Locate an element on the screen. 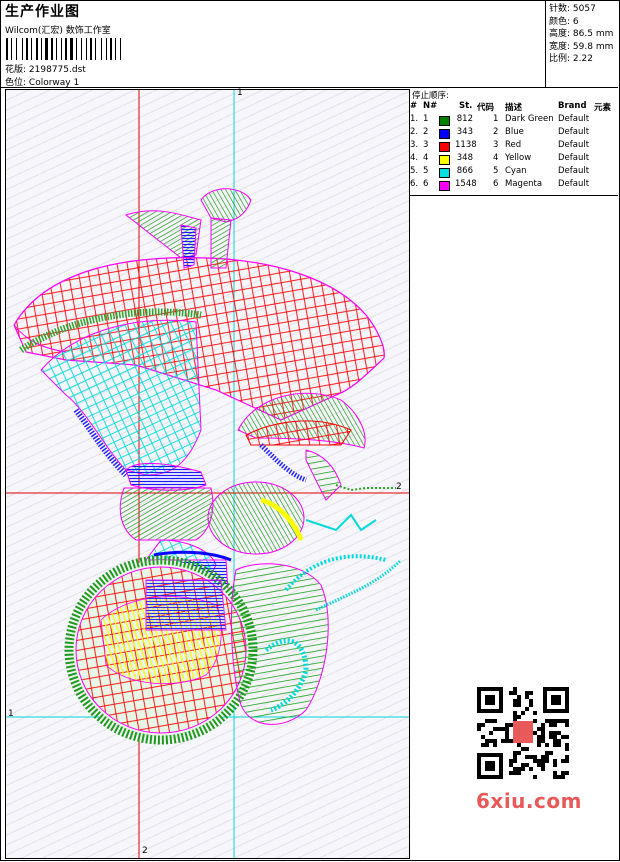 The width and height of the screenshot is (620, 862). stat-height-value: 86.5 mm is located at coordinates (593, 34).